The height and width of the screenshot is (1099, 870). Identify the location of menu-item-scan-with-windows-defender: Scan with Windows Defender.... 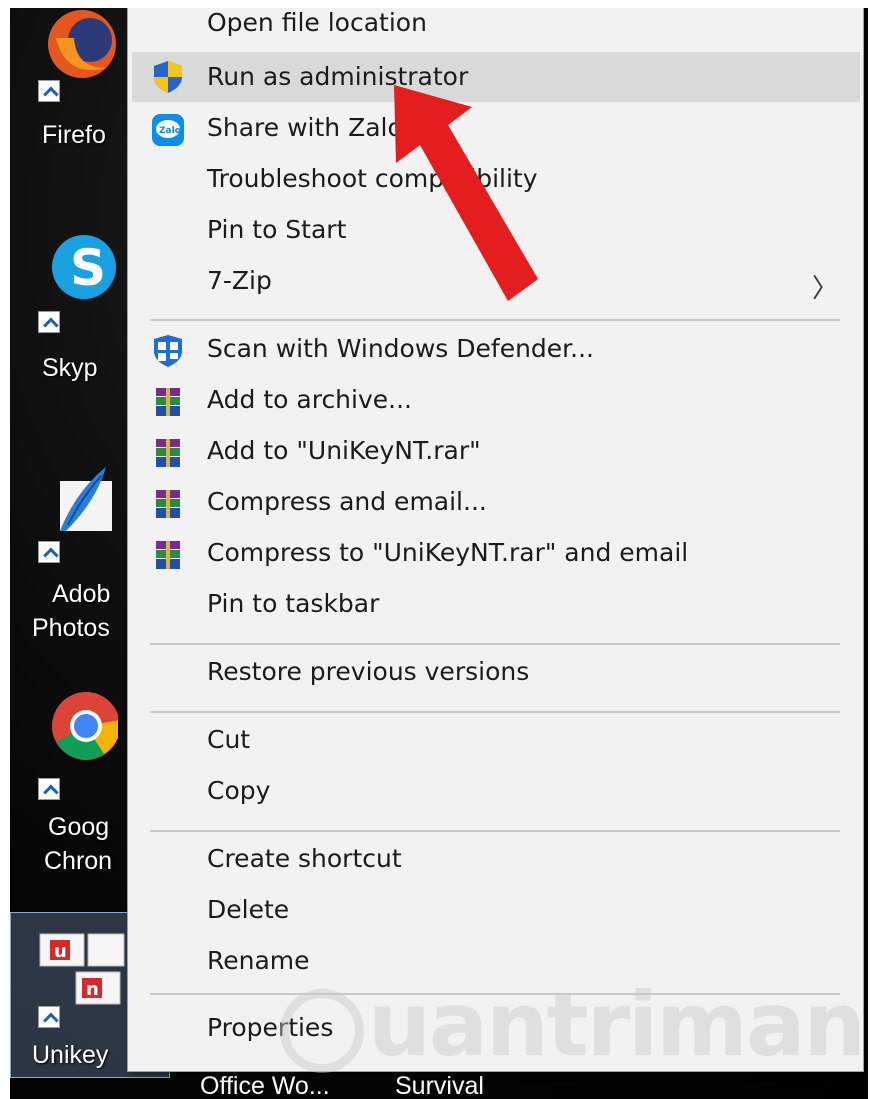
(496, 350).